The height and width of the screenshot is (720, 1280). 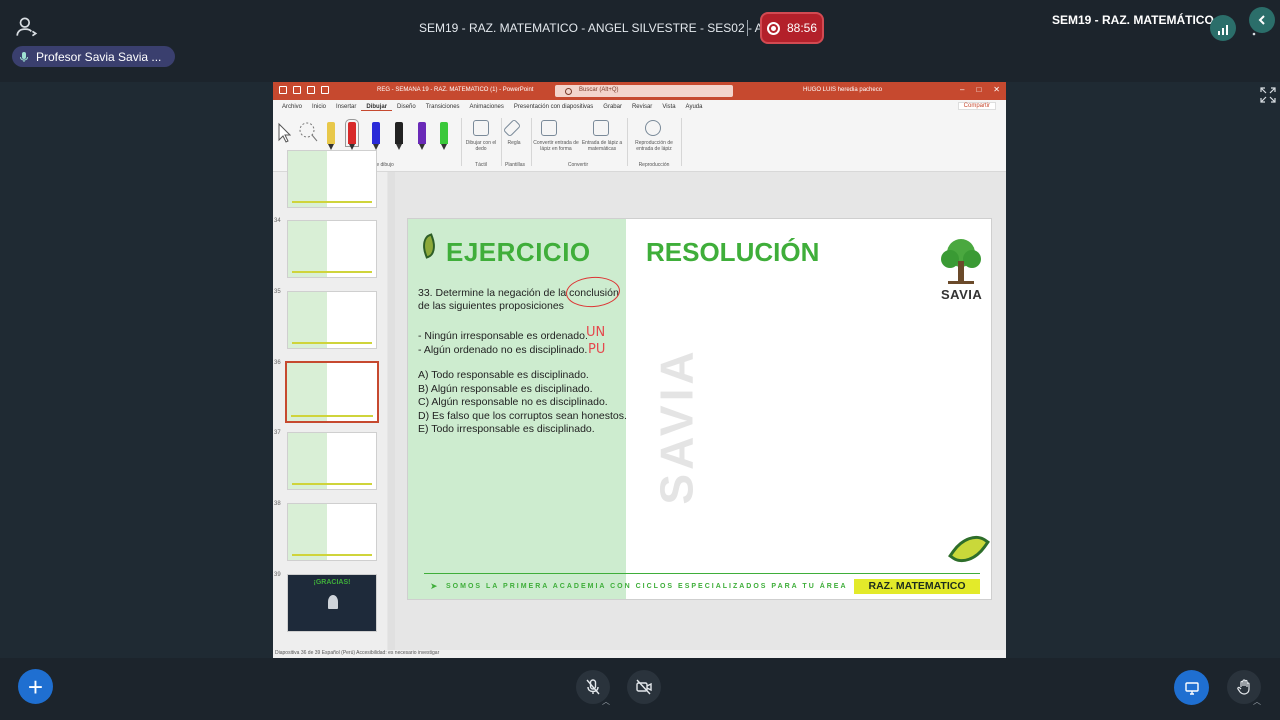 What do you see at coordinates (399, 136) in the screenshot?
I see `pen-black-icon` at bounding box center [399, 136].